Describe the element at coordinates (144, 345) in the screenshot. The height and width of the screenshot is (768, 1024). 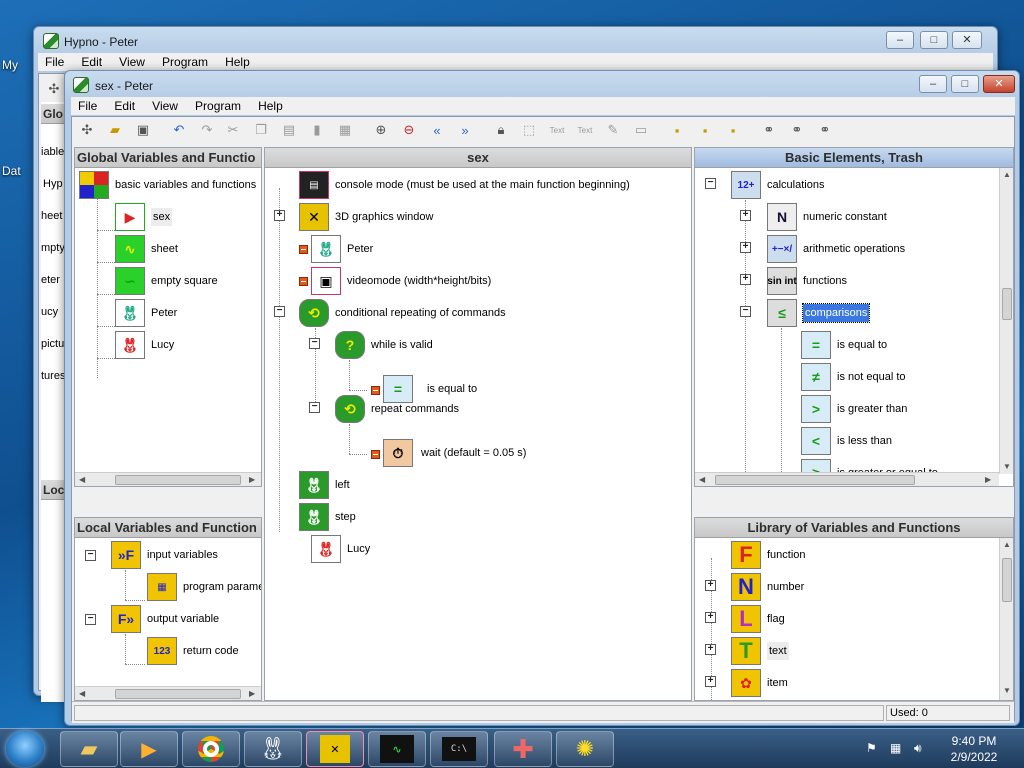
I see `tree-item-lucy: 🐰︎ Lucy` at that location.